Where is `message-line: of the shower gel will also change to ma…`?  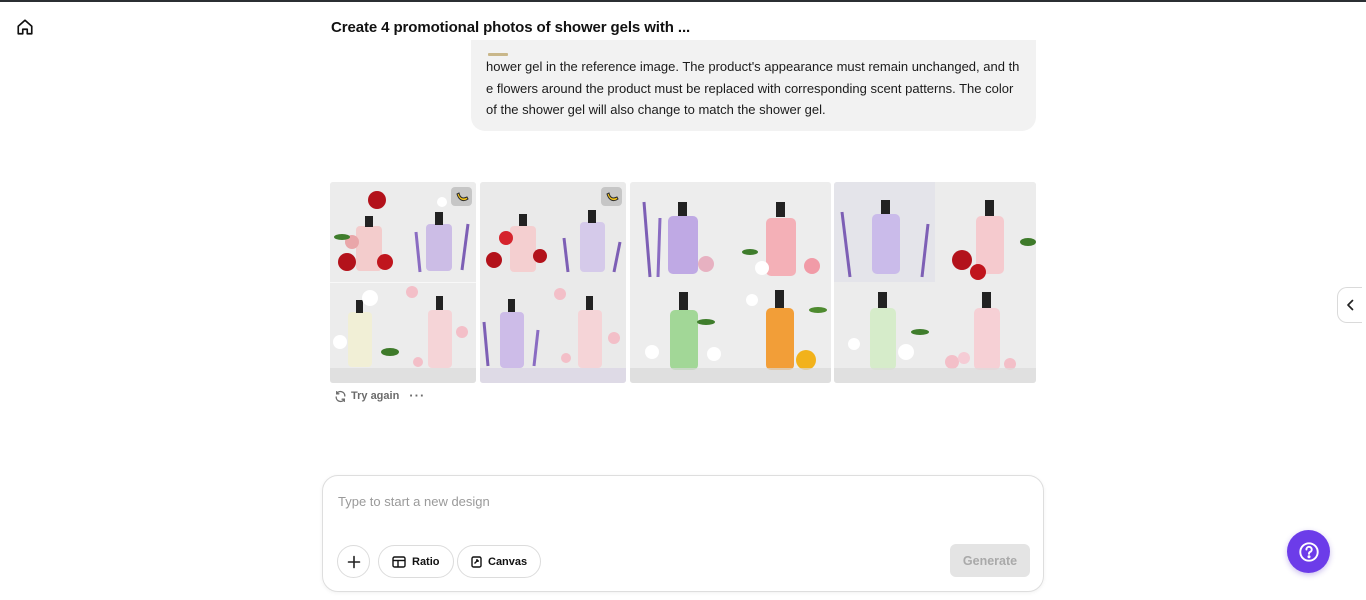 message-line: of the shower gel will also change to ma… is located at coordinates (656, 109).